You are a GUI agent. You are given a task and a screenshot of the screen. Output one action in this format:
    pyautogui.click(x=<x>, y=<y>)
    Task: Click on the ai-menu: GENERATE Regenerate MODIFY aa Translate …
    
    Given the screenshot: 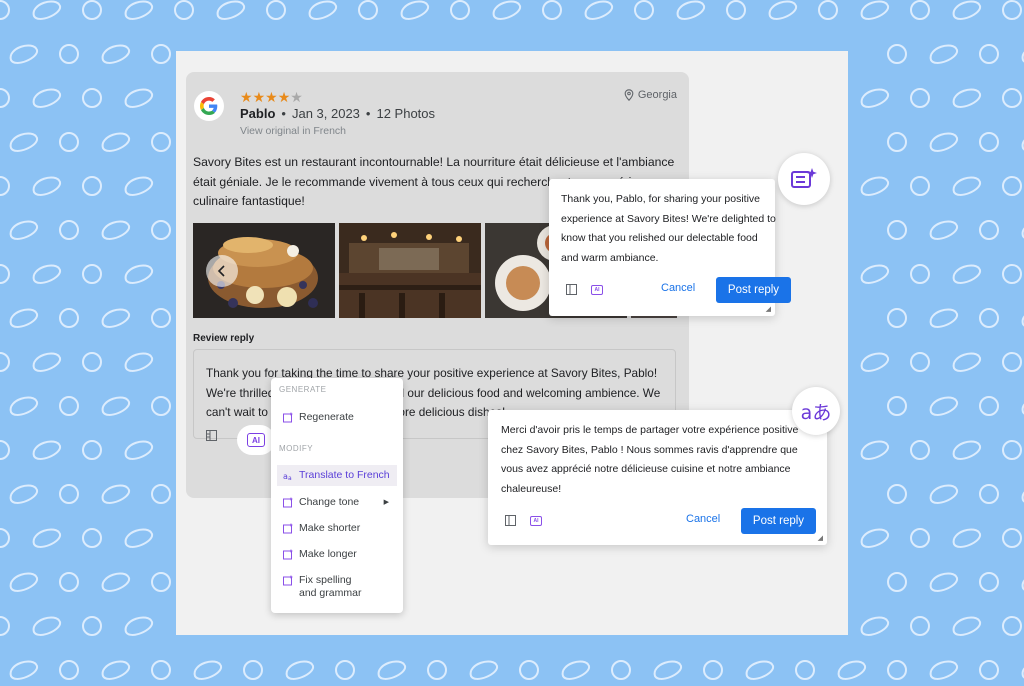 What is the action you would take?
    pyautogui.click(x=337, y=495)
    